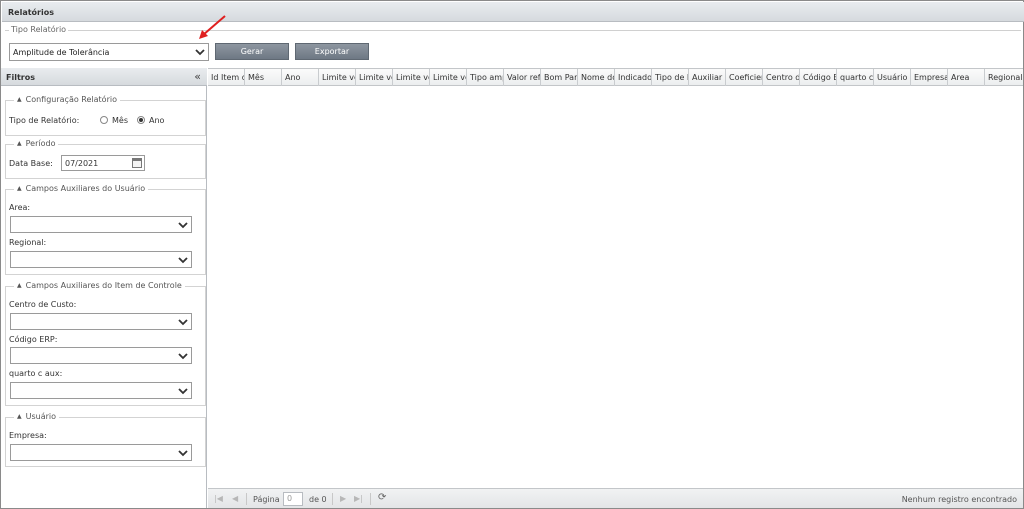  Describe the element at coordinates (707, 77) in the screenshot. I see `grid-column-header: Auxiliar` at that location.